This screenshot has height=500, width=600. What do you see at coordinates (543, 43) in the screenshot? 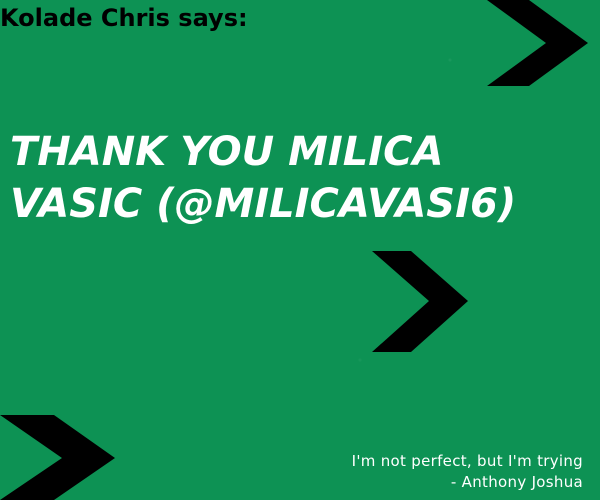
I see `decorative-arrow-top-right` at bounding box center [543, 43].